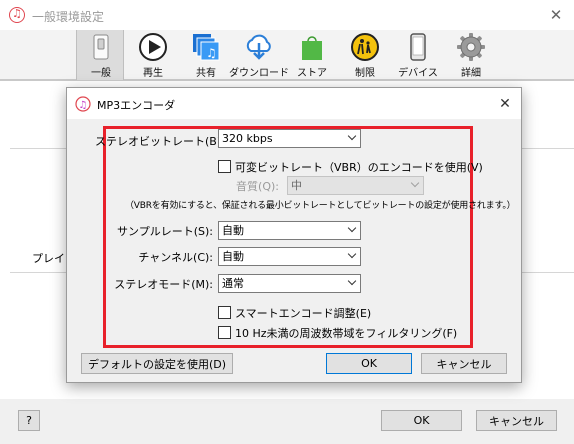 The image size is (574, 444). What do you see at coordinates (289, 138) in the screenshot?
I see `stereo-bitrate-select: 320 kbps` at bounding box center [289, 138].